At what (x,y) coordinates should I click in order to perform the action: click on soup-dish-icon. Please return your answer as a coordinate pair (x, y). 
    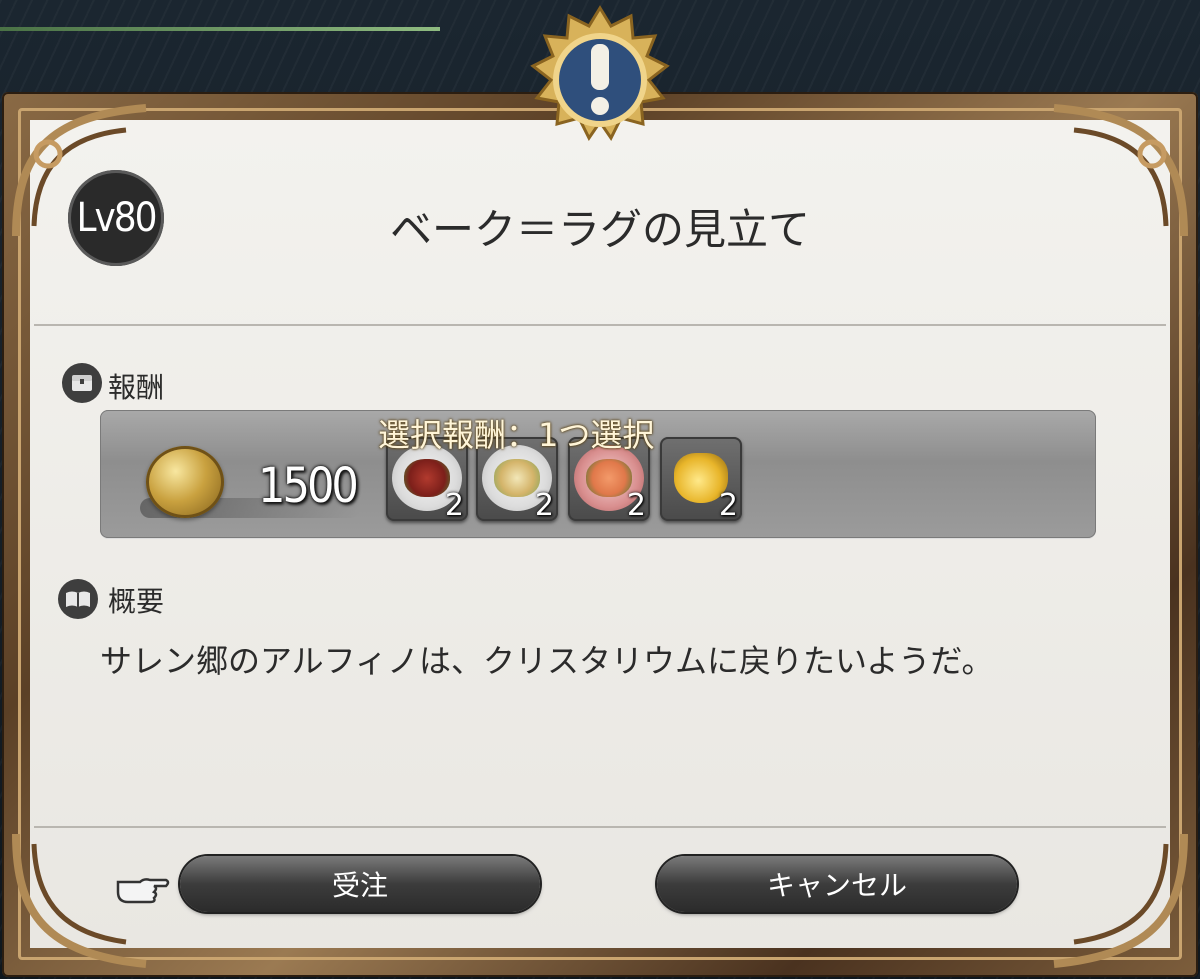
    Looking at the image, I should click on (517, 478).